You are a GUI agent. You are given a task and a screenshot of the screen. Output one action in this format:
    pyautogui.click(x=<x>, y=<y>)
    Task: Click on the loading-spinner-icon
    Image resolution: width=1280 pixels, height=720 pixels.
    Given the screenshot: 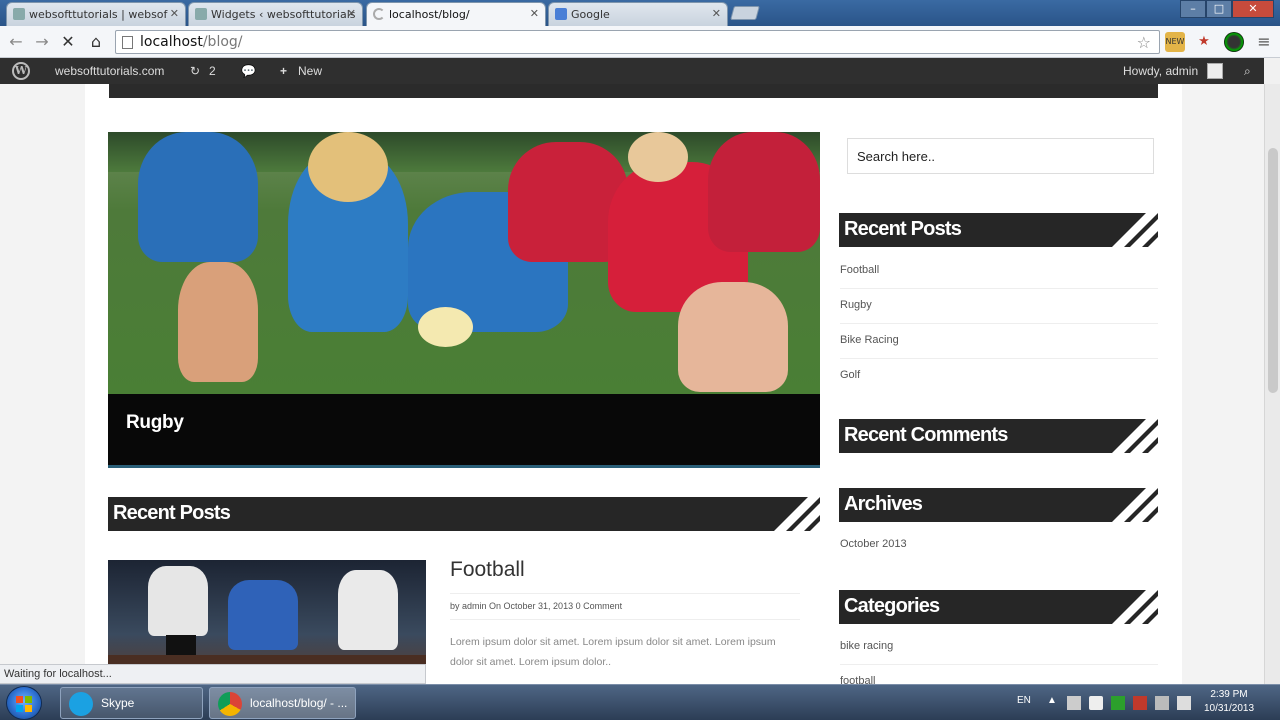 What is the action you would take?
    pyautogui.click(x=379, y=14)
    